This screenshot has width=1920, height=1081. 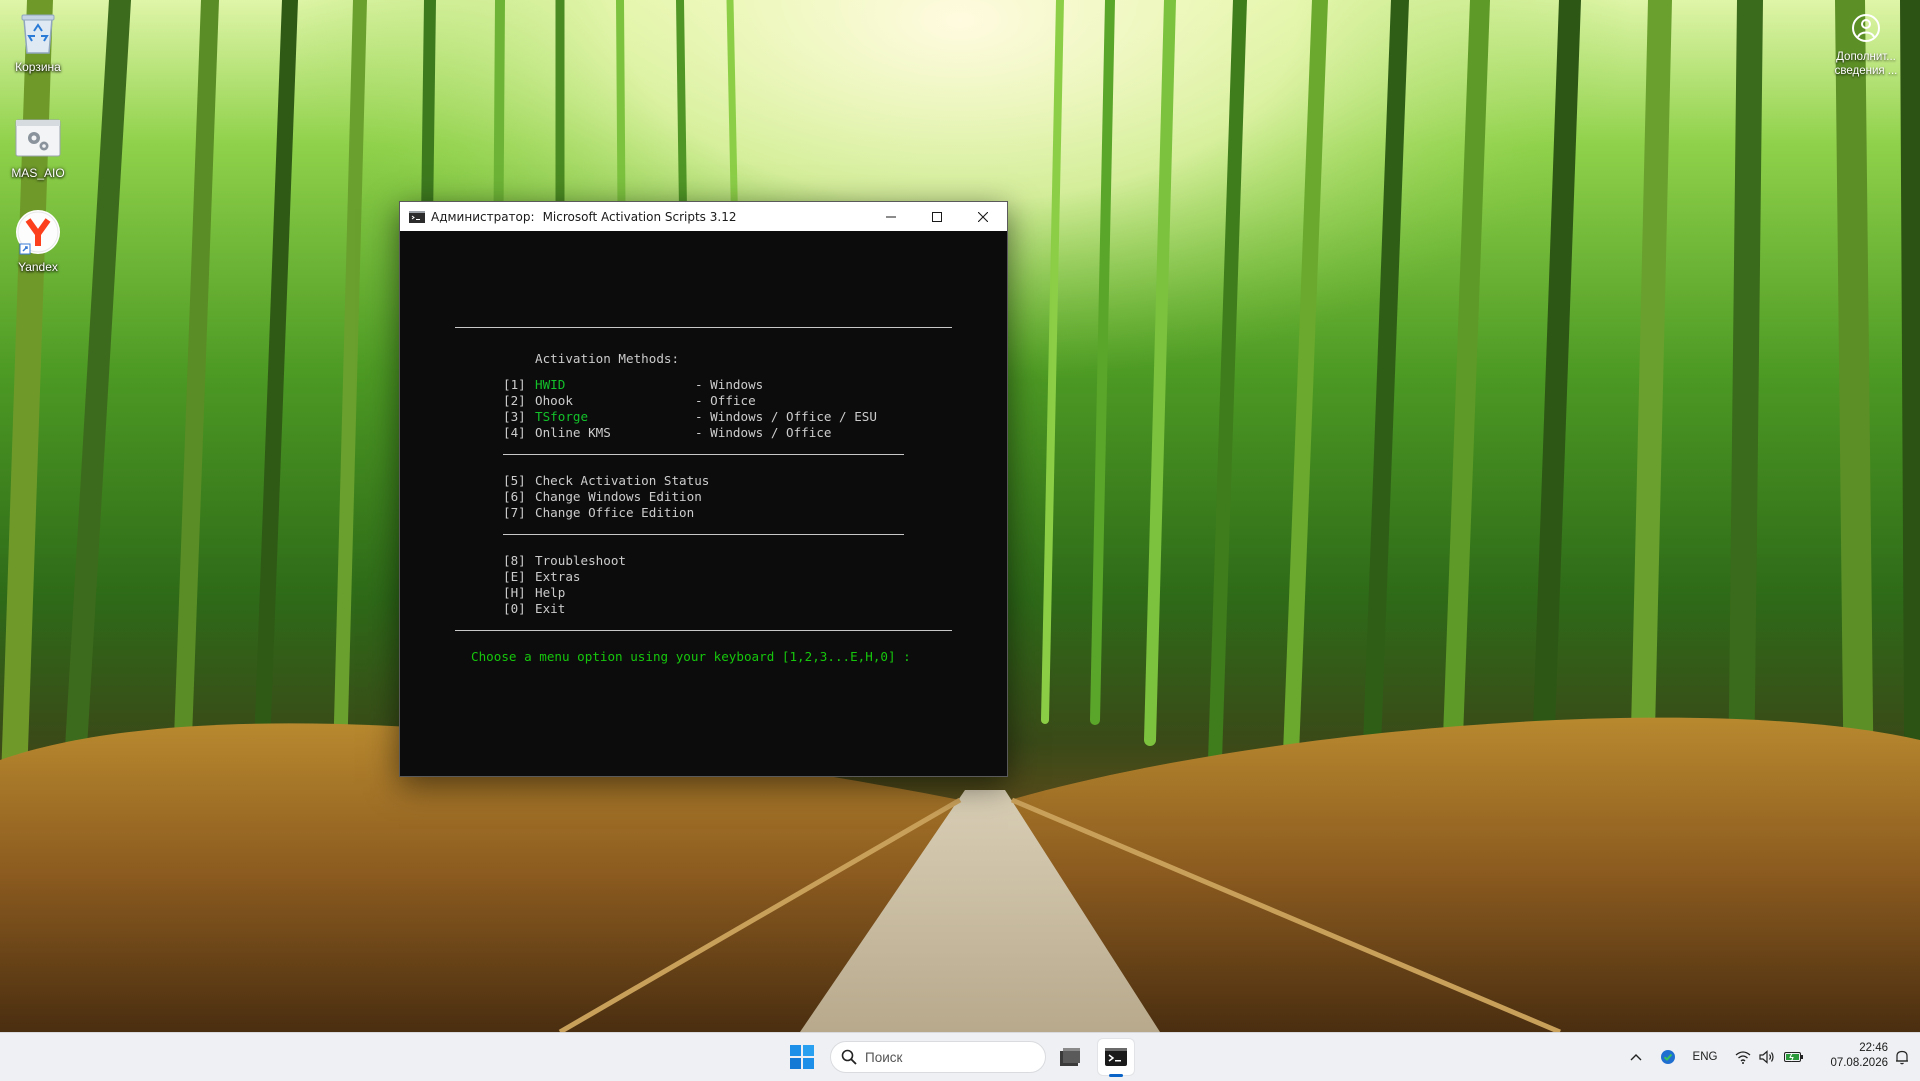 I want to click on minimize-button, so click(x=891, y=216).